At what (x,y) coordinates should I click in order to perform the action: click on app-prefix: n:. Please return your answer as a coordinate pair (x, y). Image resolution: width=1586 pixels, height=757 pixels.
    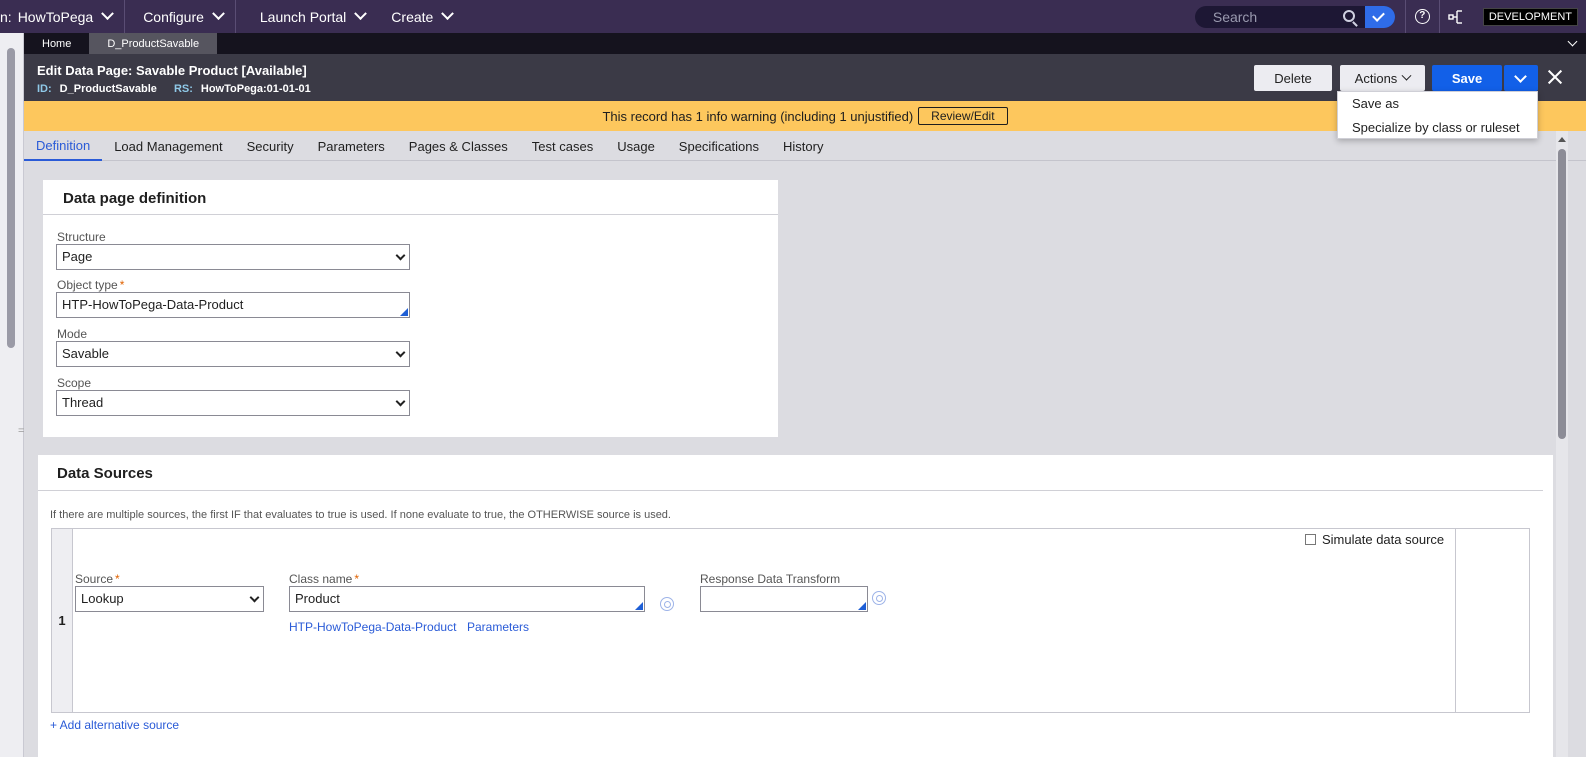
    Looking at the image, I should click on (6, 16).